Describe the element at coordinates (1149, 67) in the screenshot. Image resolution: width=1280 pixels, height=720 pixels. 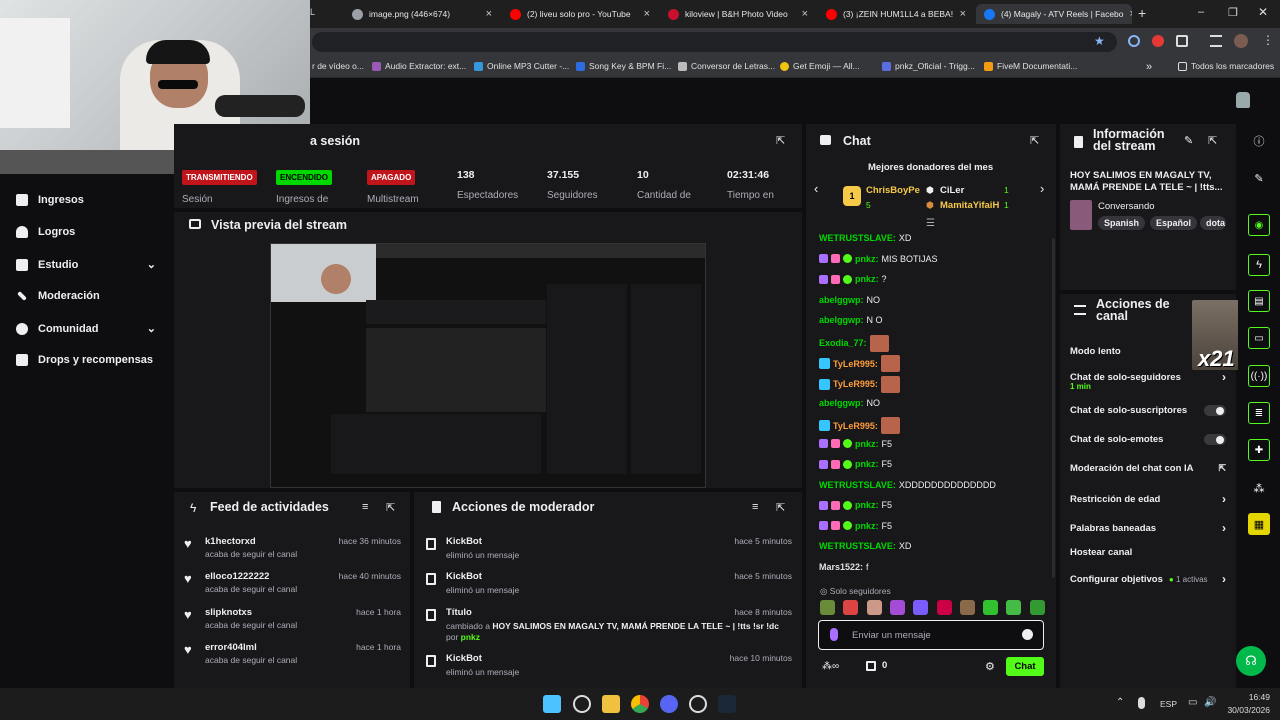
I see `bookmarks-overflow: »` at that location.